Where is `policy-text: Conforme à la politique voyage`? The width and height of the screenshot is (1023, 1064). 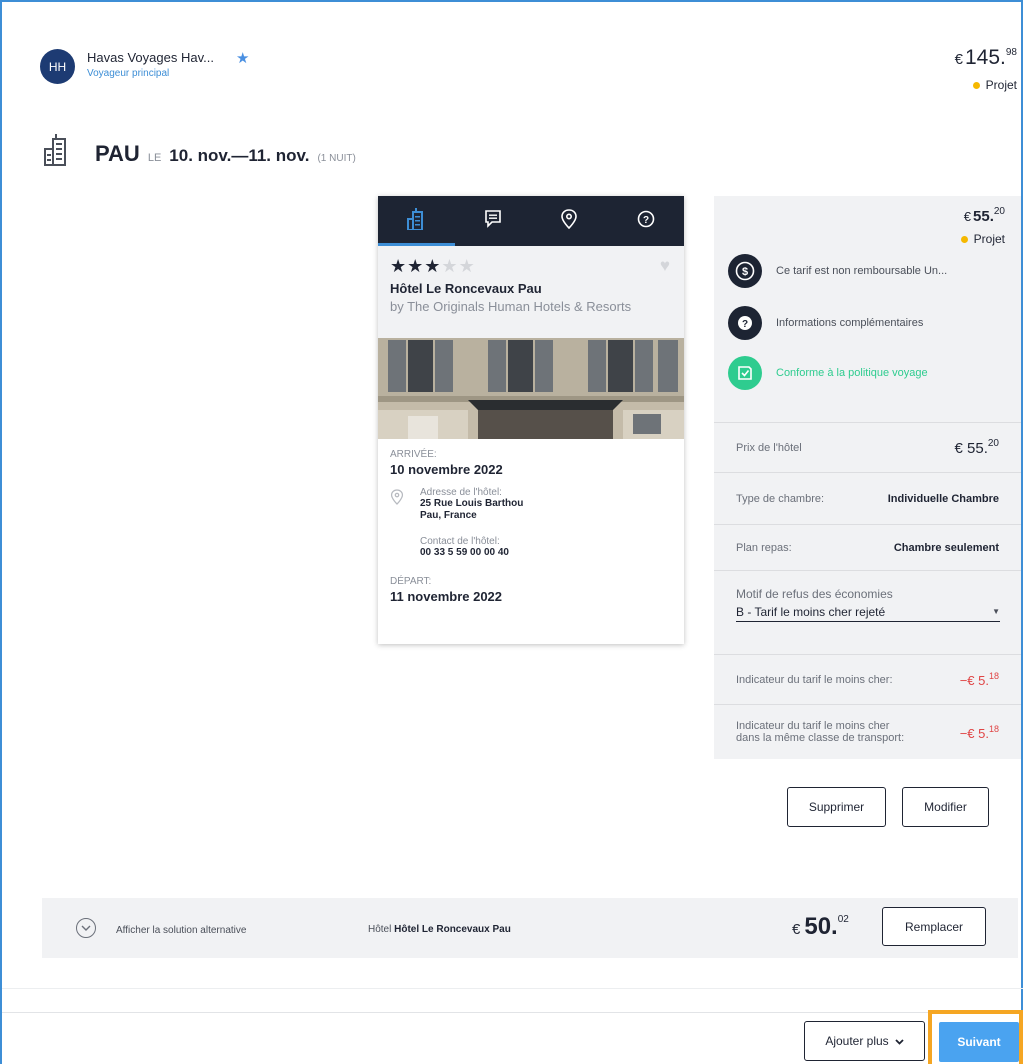 policy-text: Conforme à la politique voyage is located at coordinates (852, 373).